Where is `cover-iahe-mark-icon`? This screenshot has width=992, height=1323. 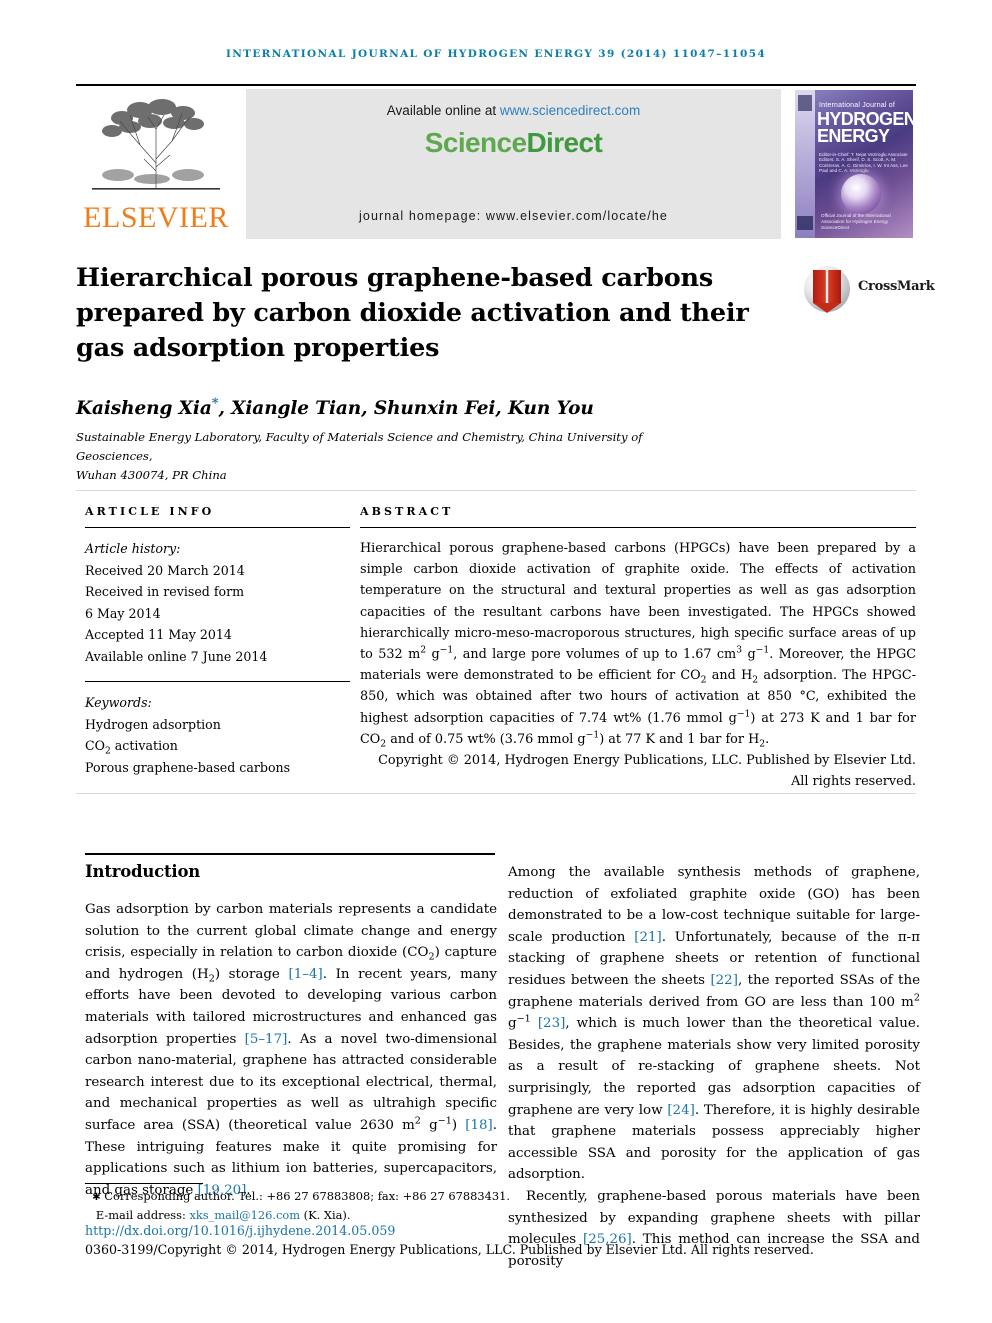 cover-iahe-mark-icon is located at coordinates (805, 223).